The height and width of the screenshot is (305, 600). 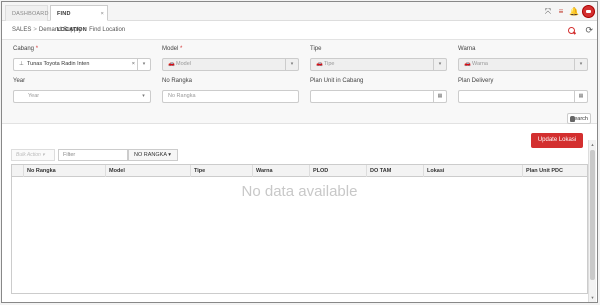 What do you see at coordinates (79, 19) in the screenshot?
I see `tab-find-location: FIND LOCATION ×` at bounding box center [79, 19].